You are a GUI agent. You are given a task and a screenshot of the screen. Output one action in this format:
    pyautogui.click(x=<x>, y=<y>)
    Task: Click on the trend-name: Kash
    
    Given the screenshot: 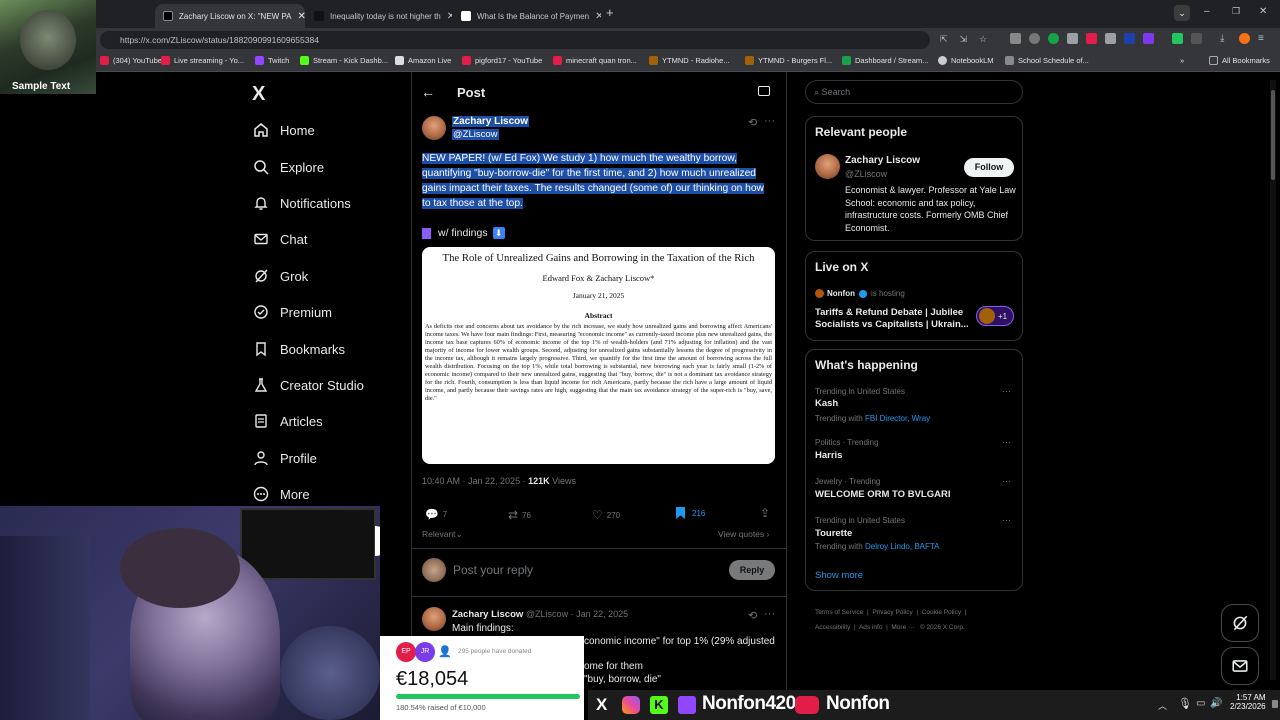 What is the action you would take?
    pyautogui.click(x=826, y=403)
    